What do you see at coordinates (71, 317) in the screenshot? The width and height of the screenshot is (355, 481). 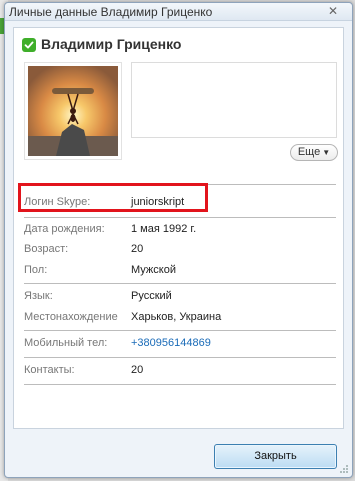 I see `location-label: Местонахождение` at bounding box center [71, 317].